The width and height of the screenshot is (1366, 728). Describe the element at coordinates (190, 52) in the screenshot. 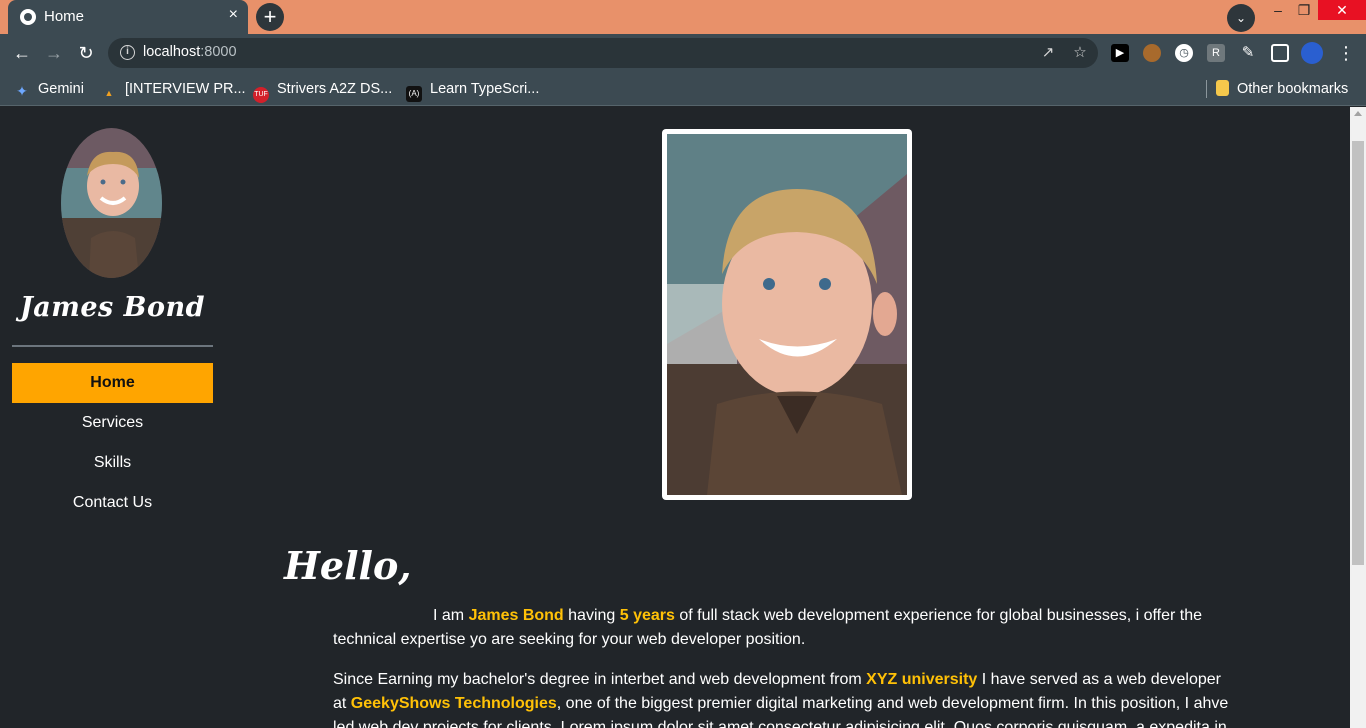

I see `url-text: localhost:8000` at that location.